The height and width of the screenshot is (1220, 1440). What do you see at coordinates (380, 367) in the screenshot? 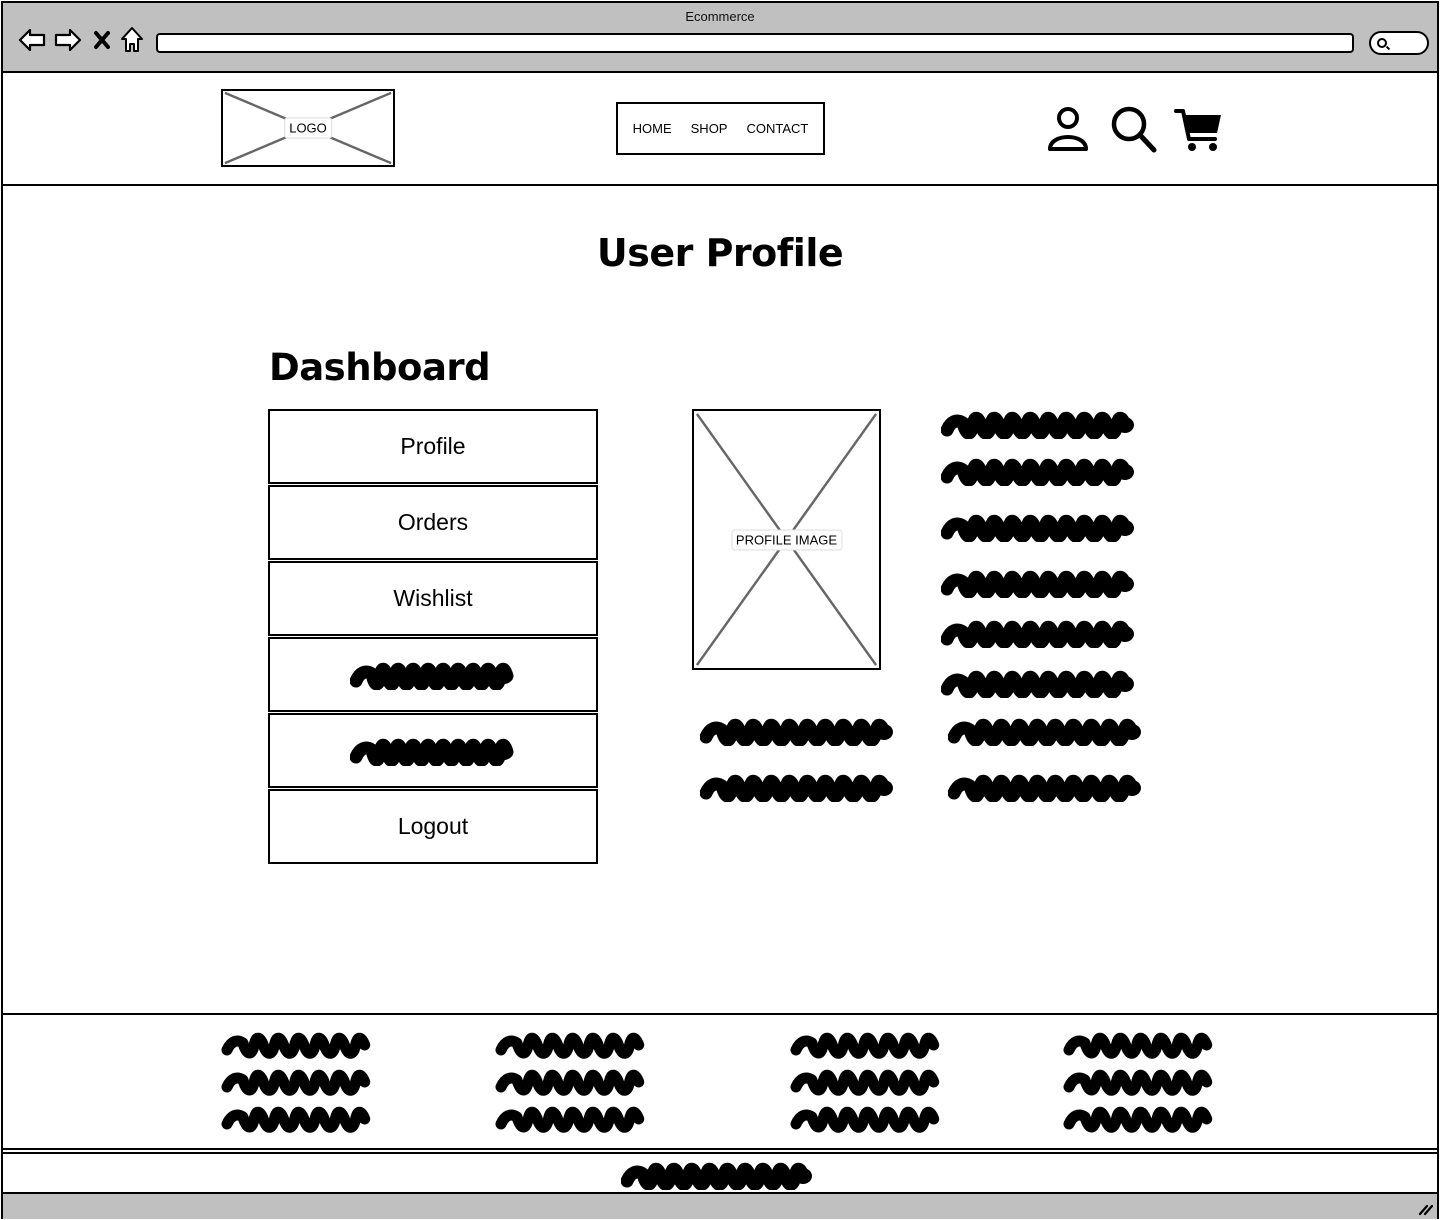
I see `dashboard-title: Dashboard` at bounding box center [380, 367].